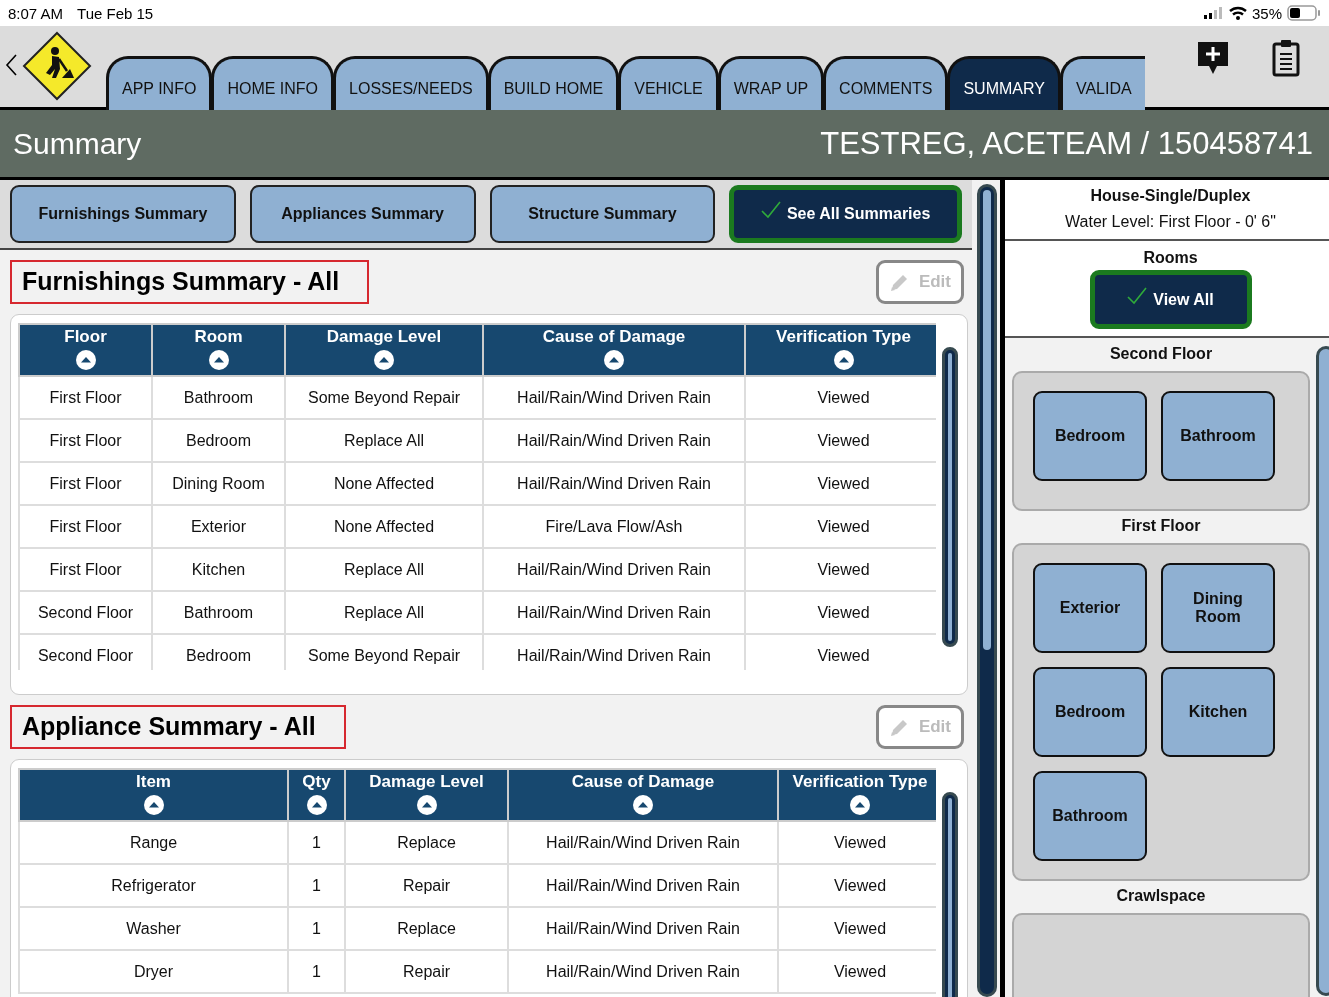 The height and width of the screenshot is (997, 1329). I want to click on table-cell: Range, so click(153, 842).